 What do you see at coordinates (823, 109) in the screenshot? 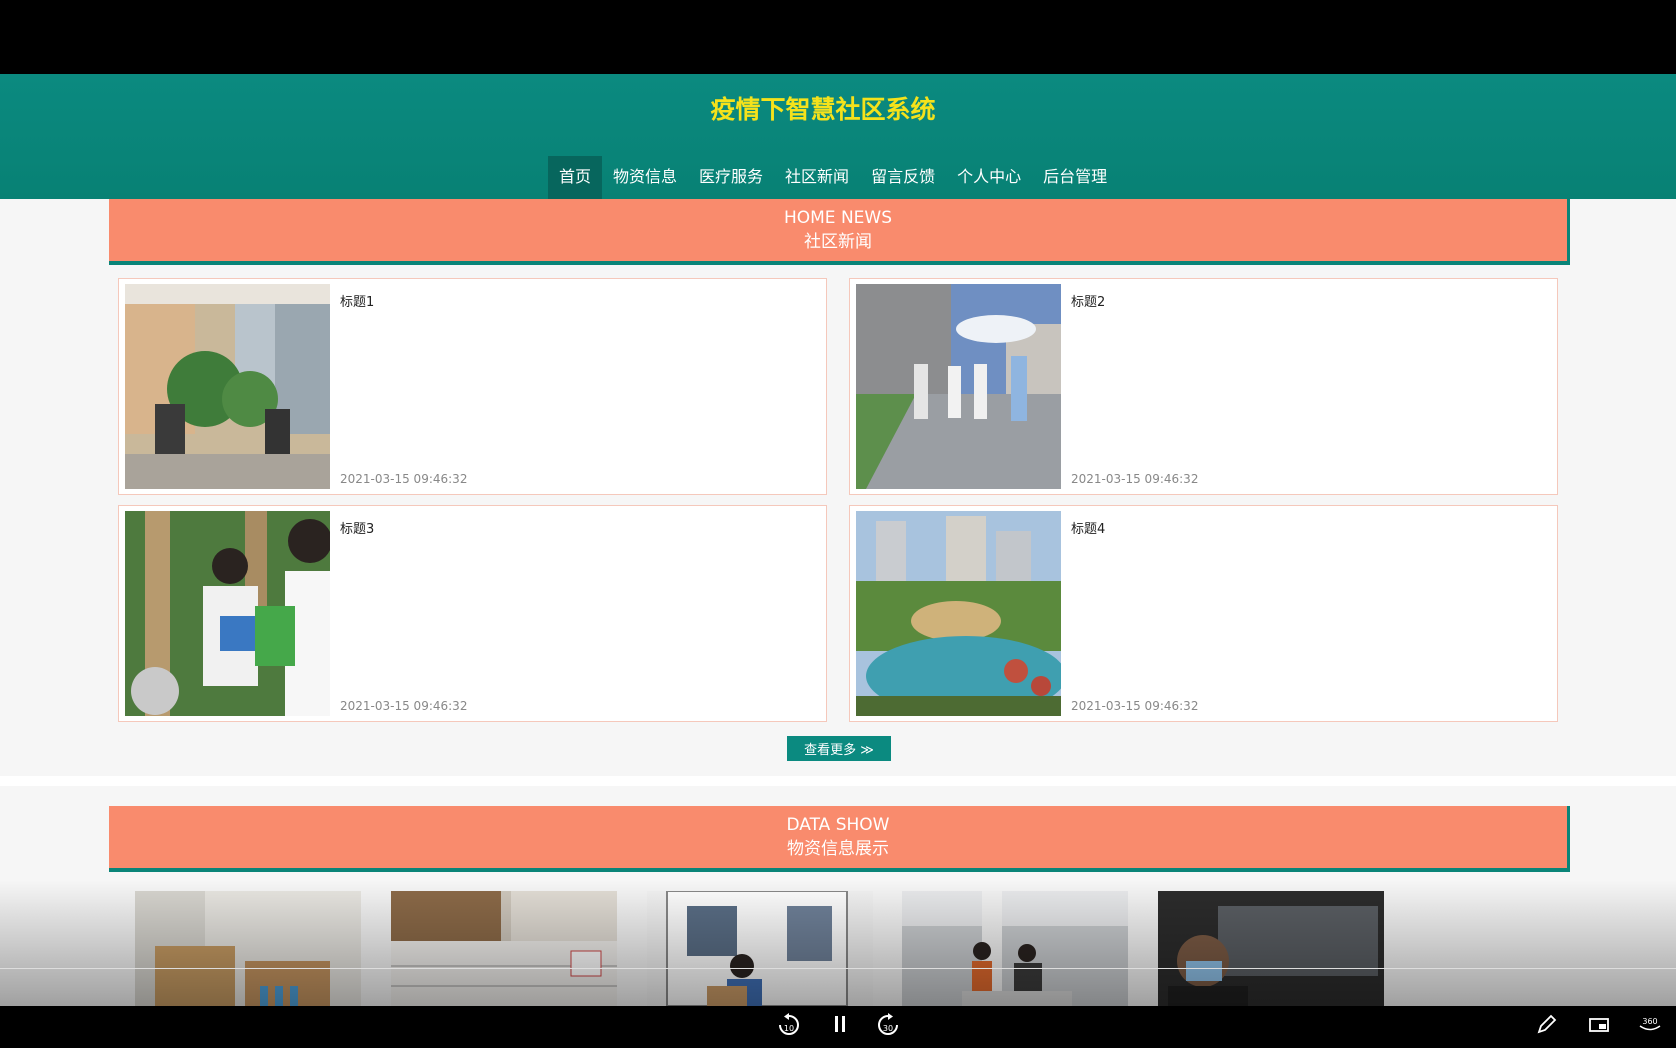
I see `site-title: 疫情下智慧社区系统` at bounding box center [823, 109].